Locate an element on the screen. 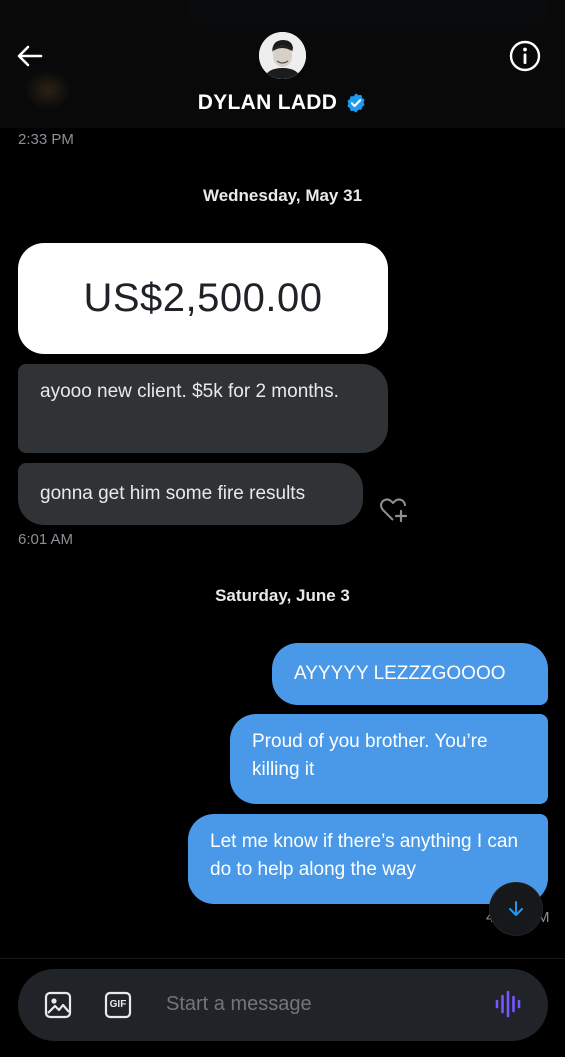 Image resolution: width=565 pixels, height=1057 pixels. message-text: Proud of you brother. You’re killing it is located at coordinates (370, 755).